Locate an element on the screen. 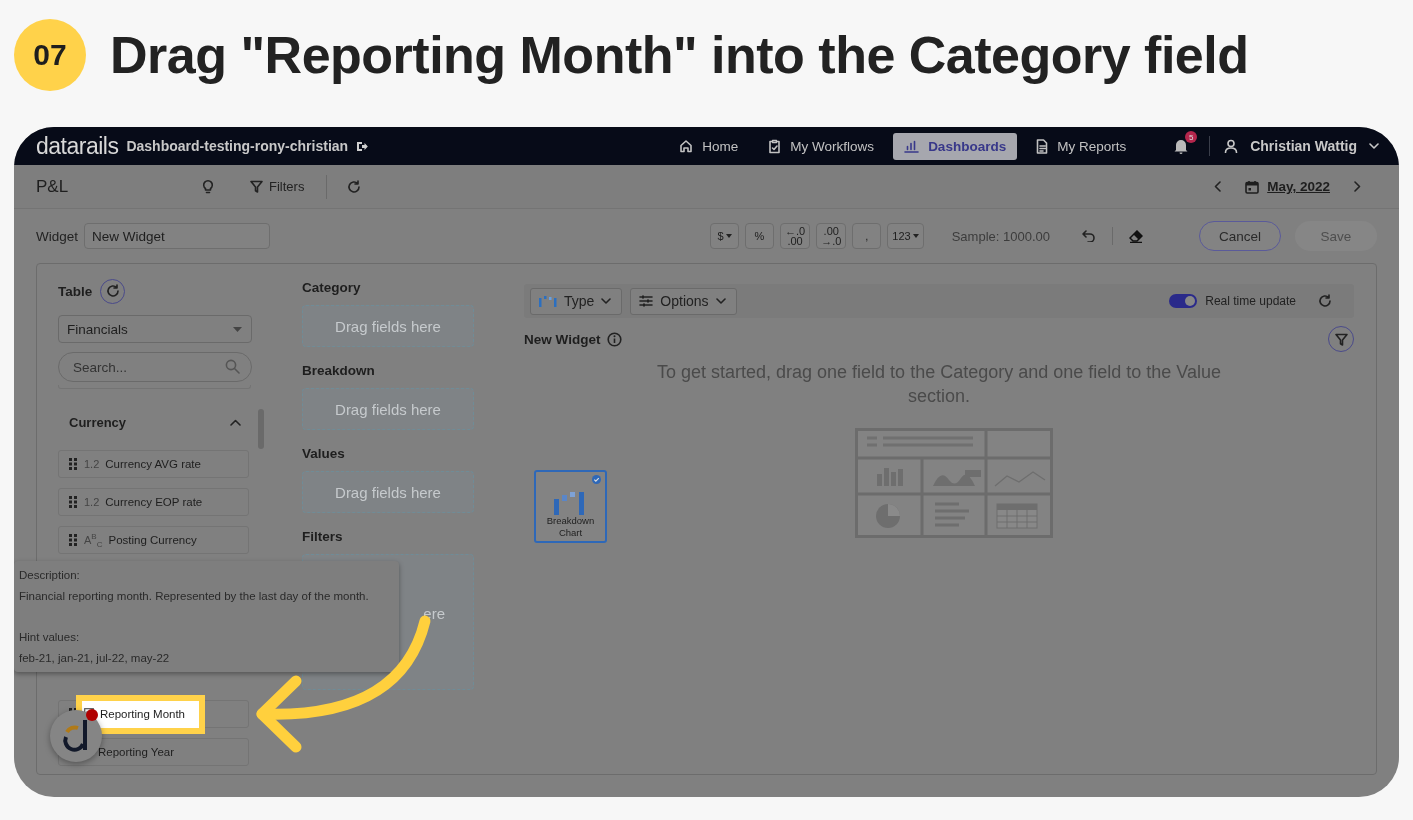 The height and width of the screenshot is (820, 1413). notification-count: 5 is located at coordinates (1191, 137).